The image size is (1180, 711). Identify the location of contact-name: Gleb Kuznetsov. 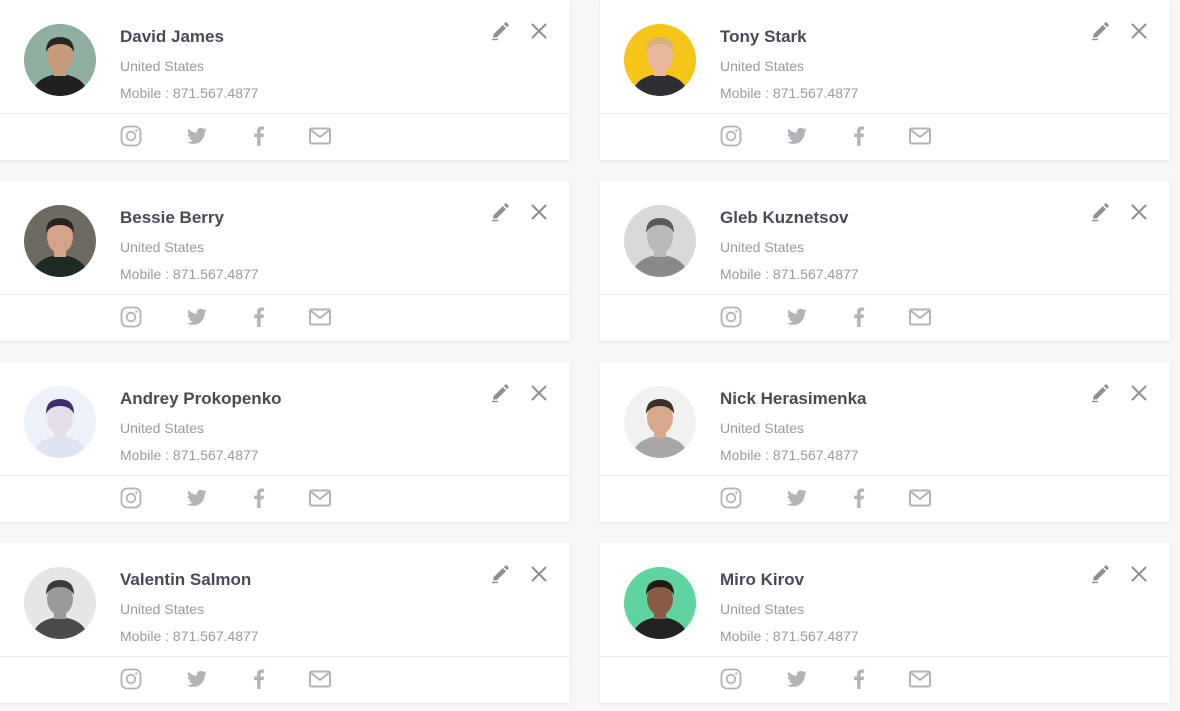
(784, 217).